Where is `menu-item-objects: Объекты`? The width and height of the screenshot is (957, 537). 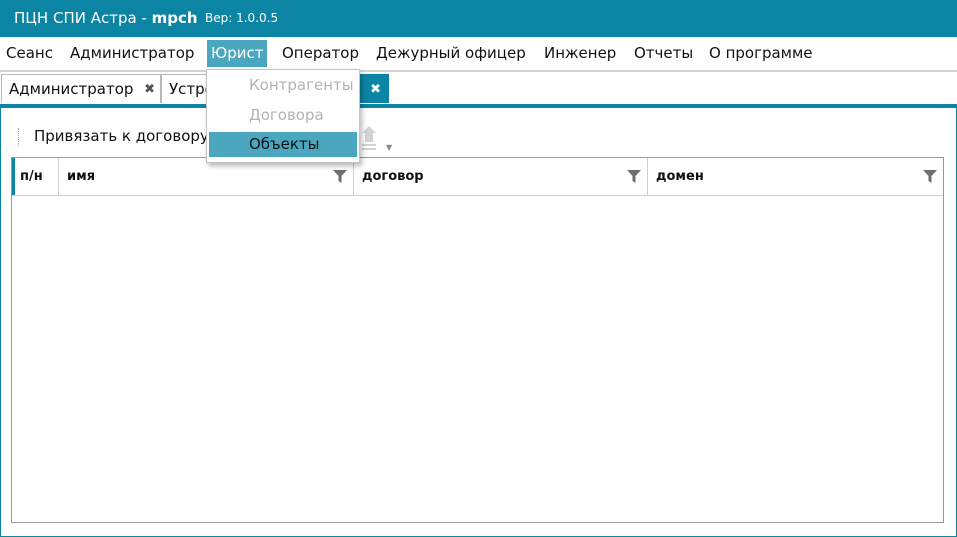
menu-item-objects: Объекты is located at coordinates (283, 144).